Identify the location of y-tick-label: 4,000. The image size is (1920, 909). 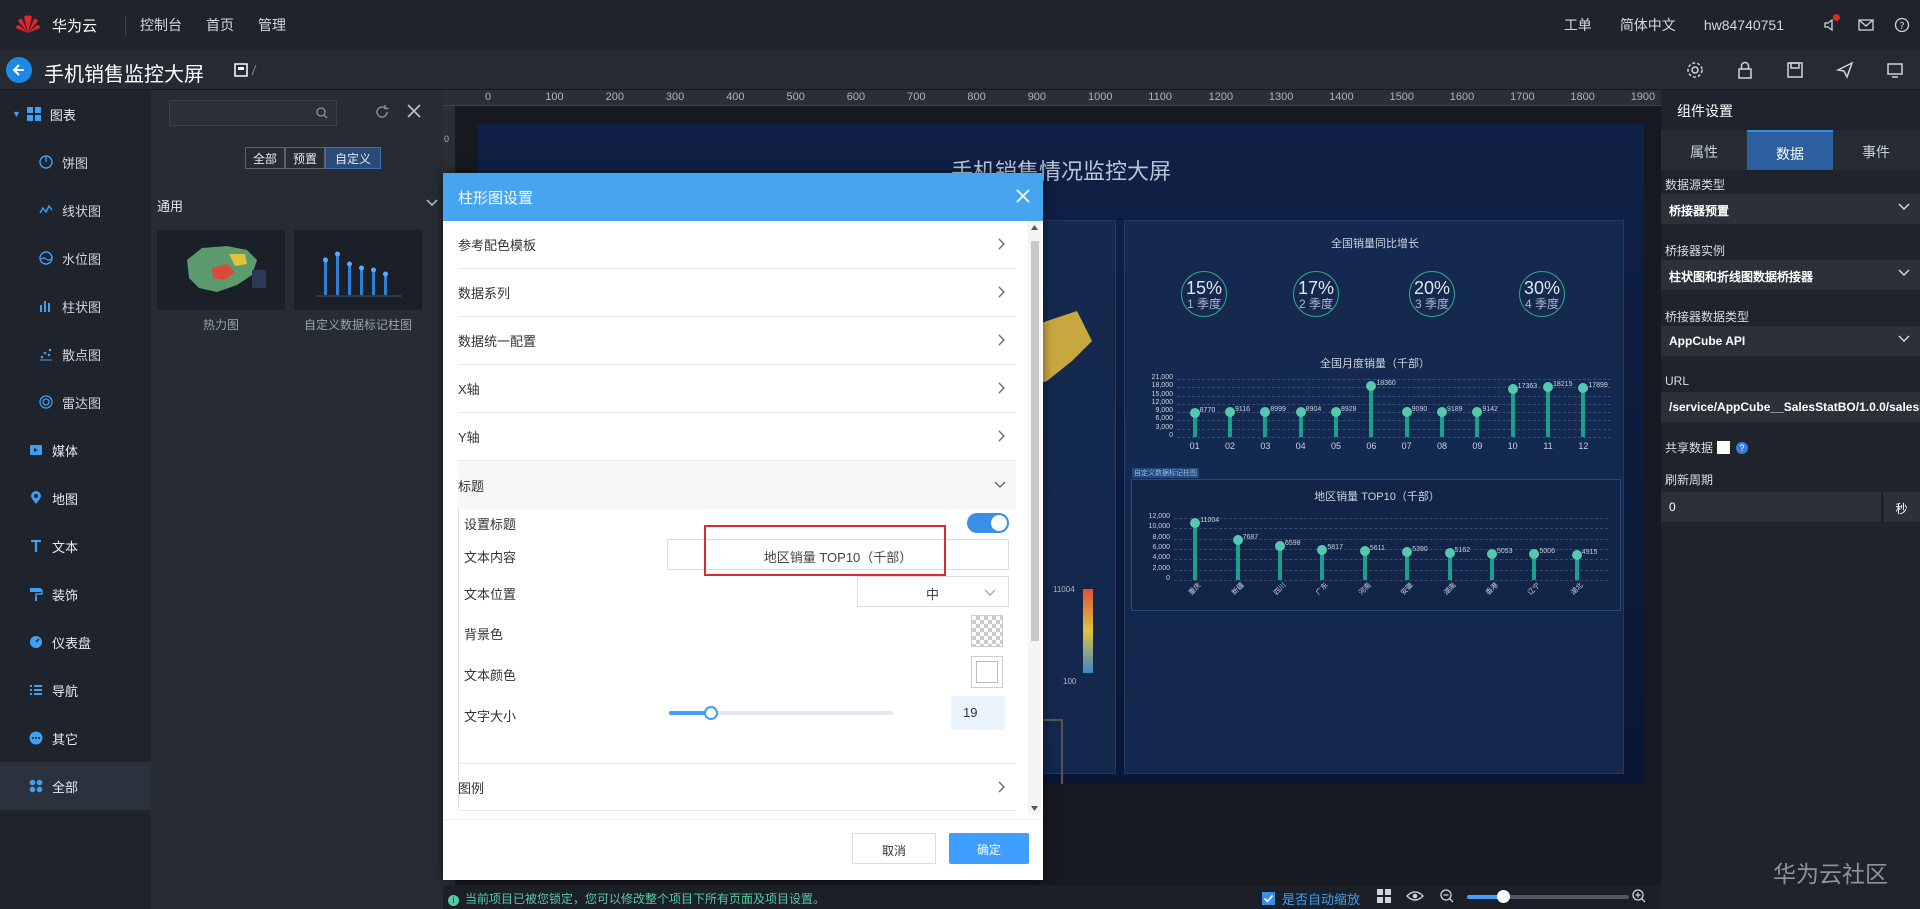
(1161, 558).